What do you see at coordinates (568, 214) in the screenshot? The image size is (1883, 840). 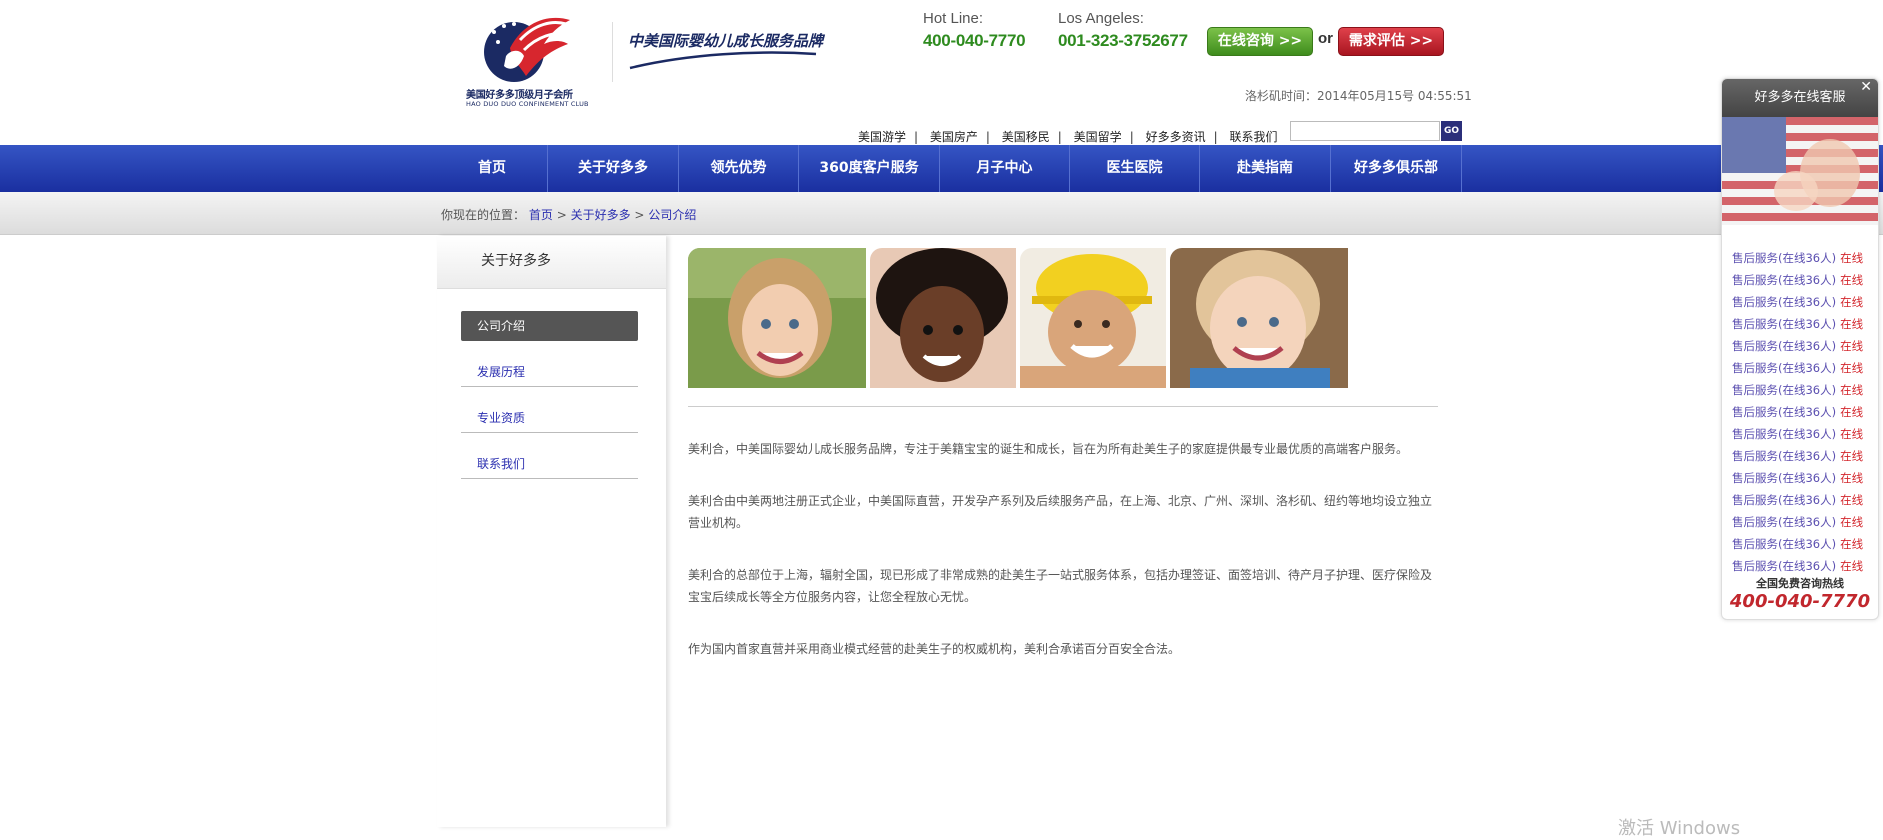 I see `breadcrumb: 你现在的位置： 首页 > 关于好多多 > 公司介绍` at bounding box center [568, 214].